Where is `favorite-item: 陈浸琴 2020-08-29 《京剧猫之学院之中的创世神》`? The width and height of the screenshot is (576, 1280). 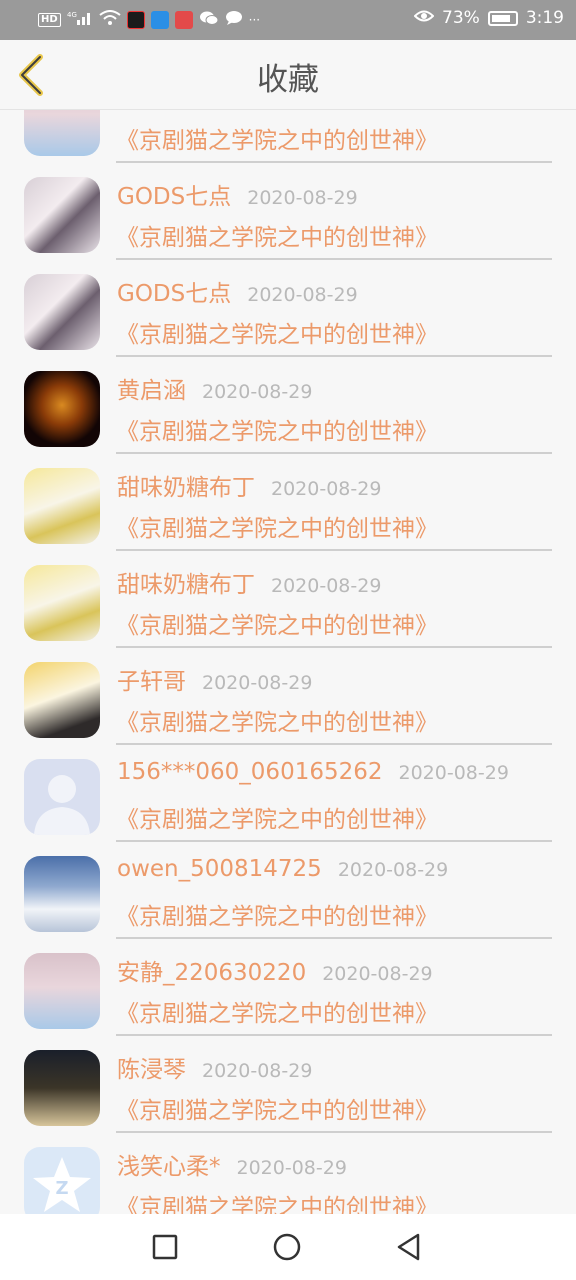 favorite-item: 陈浸琴 2020-08-29 《京剧猫之学院之中的创世神》 is located at coordinates (288, 1082).